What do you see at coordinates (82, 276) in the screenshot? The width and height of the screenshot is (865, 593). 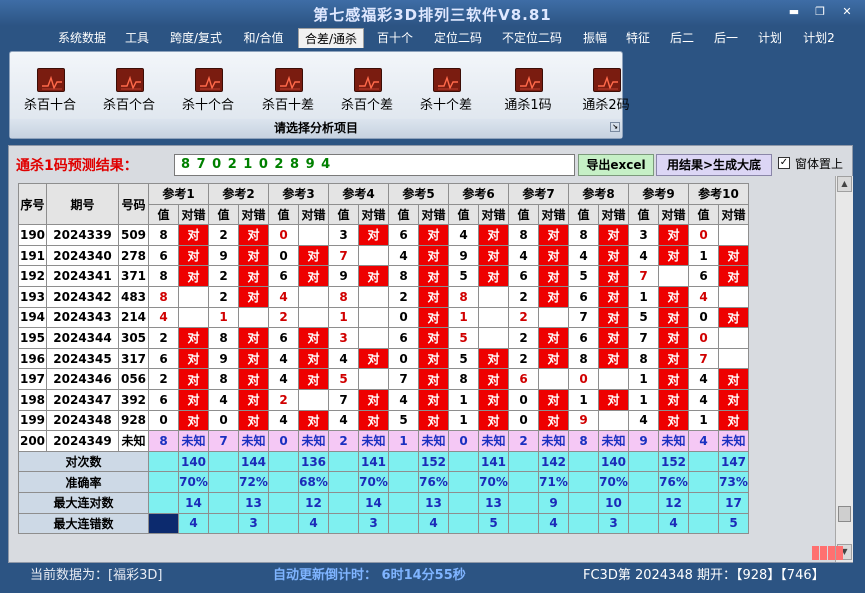 I see `row-period: 2024341` at bounding box center [82, 276].